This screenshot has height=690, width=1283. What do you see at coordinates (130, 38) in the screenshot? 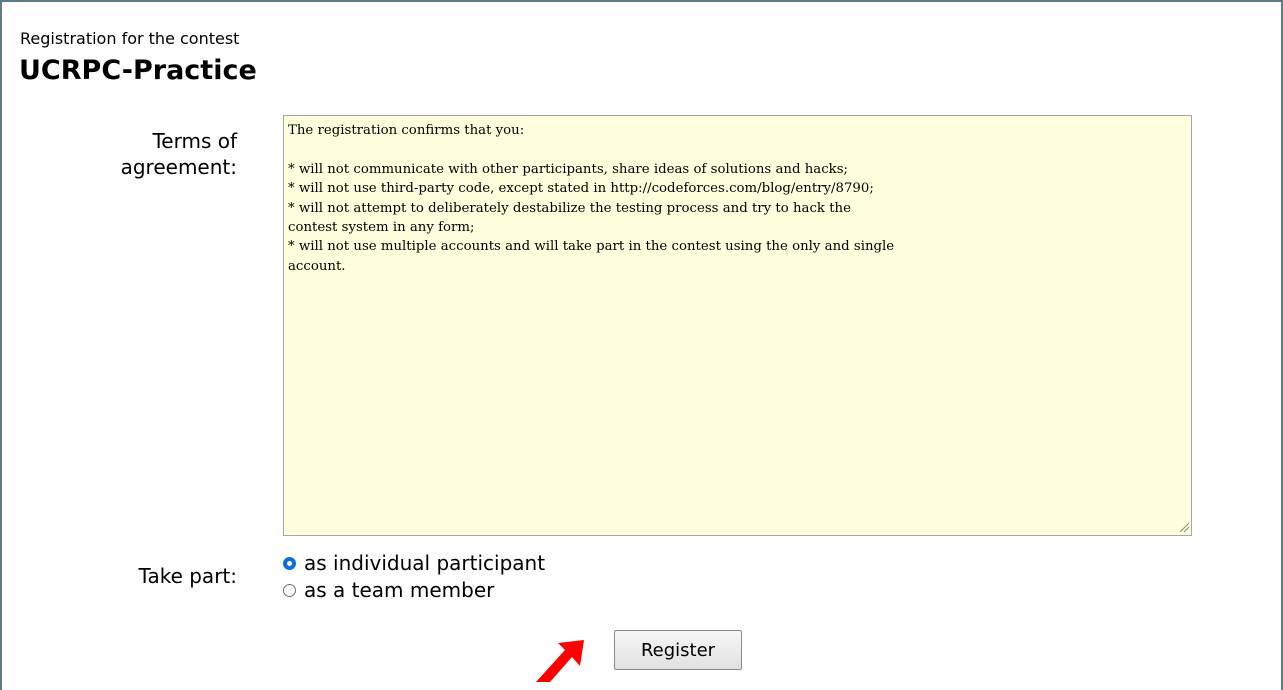
I see `page-subtitle: Registration for the contest` at bounding box center [130, 38].